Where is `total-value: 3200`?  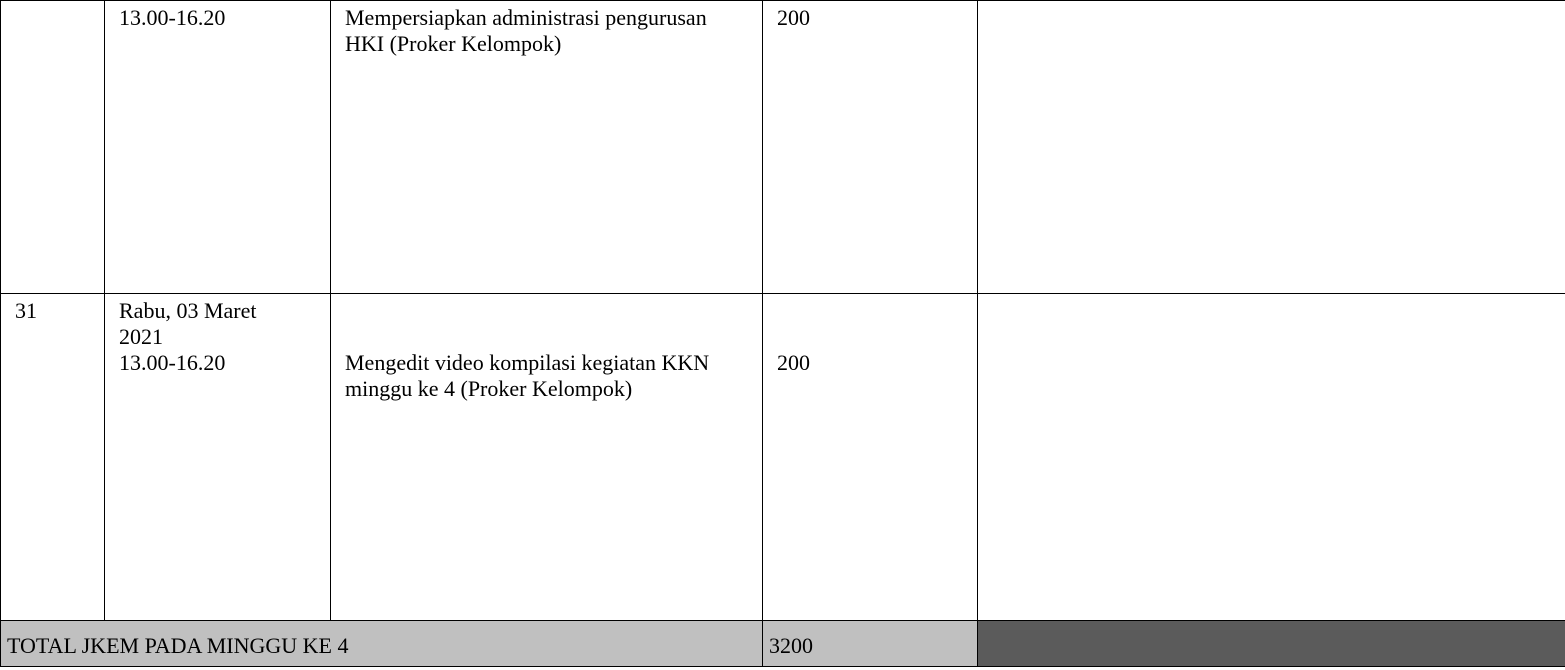 total-value: 3200 is located at coordinates (791, 645).